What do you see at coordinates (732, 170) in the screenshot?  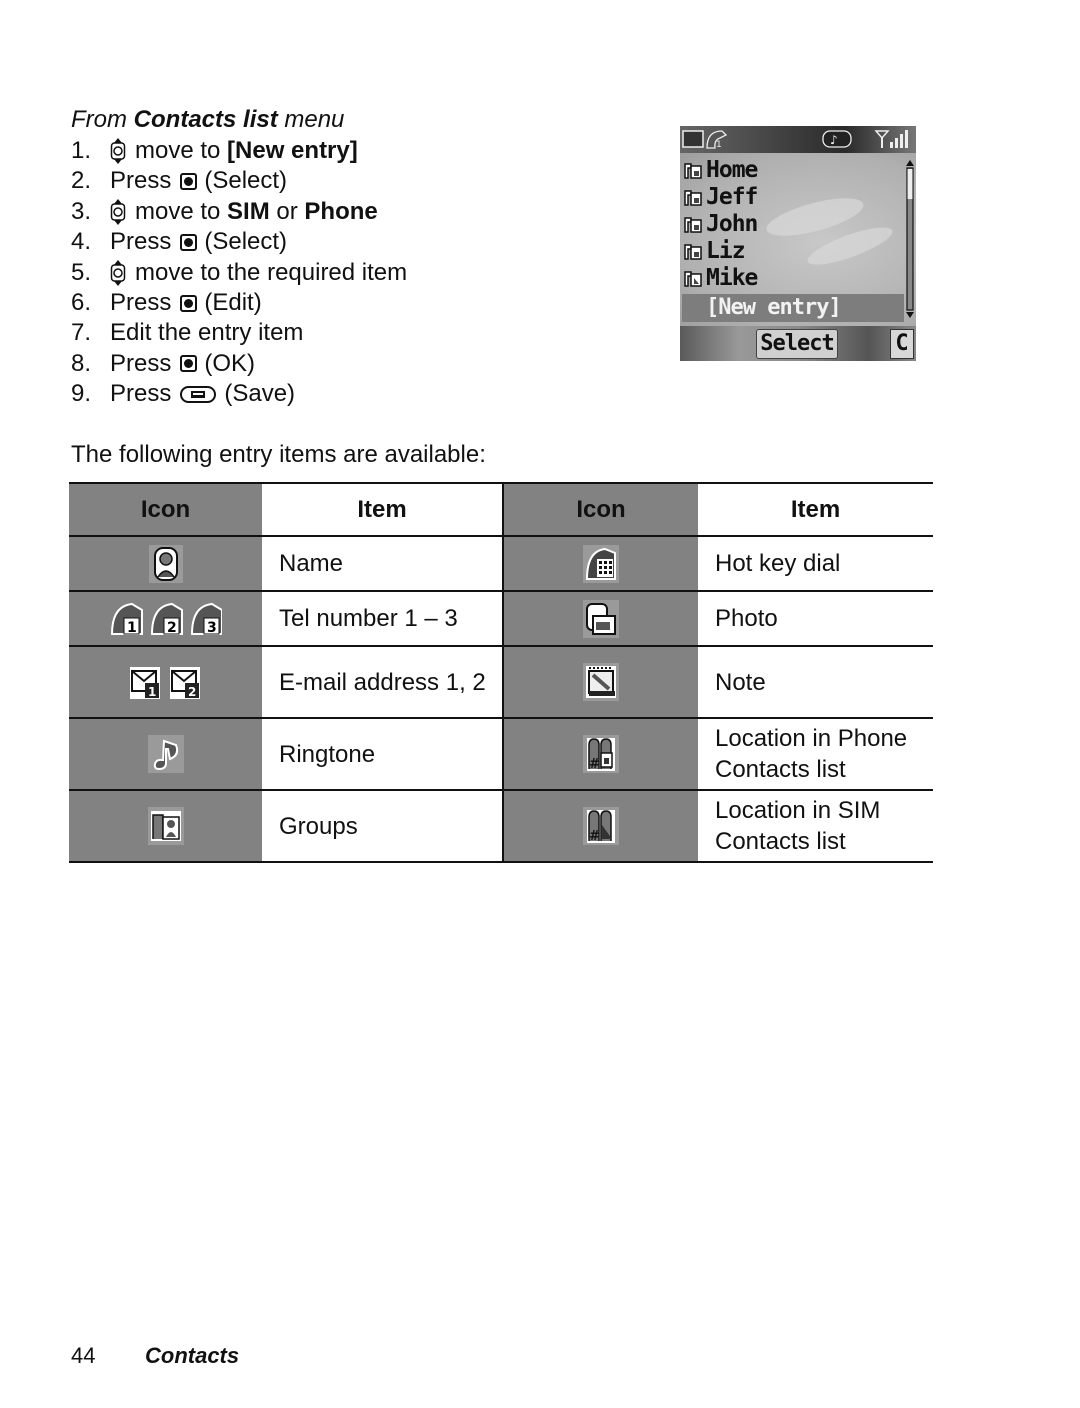 I see `contact-name: Home` at bounding box center [732, 170].